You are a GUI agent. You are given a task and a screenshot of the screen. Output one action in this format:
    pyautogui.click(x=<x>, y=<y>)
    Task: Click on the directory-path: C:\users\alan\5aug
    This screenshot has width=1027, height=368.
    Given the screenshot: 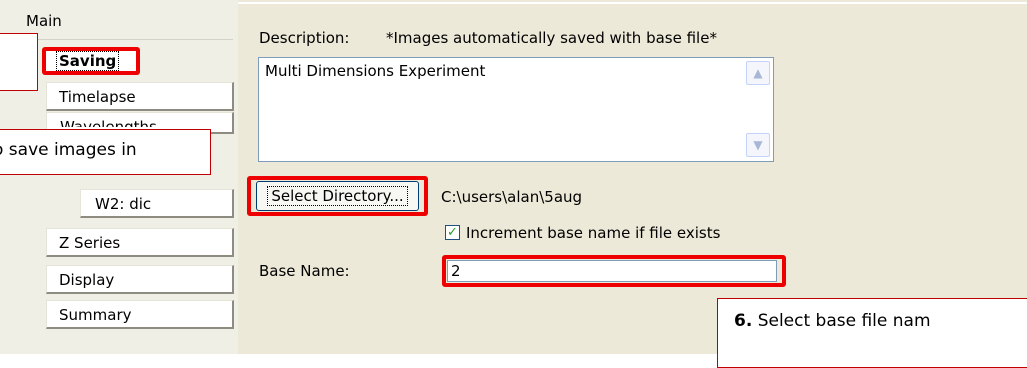 What is the action you would take?
    pyautogui.click(x=512, y=197)
    